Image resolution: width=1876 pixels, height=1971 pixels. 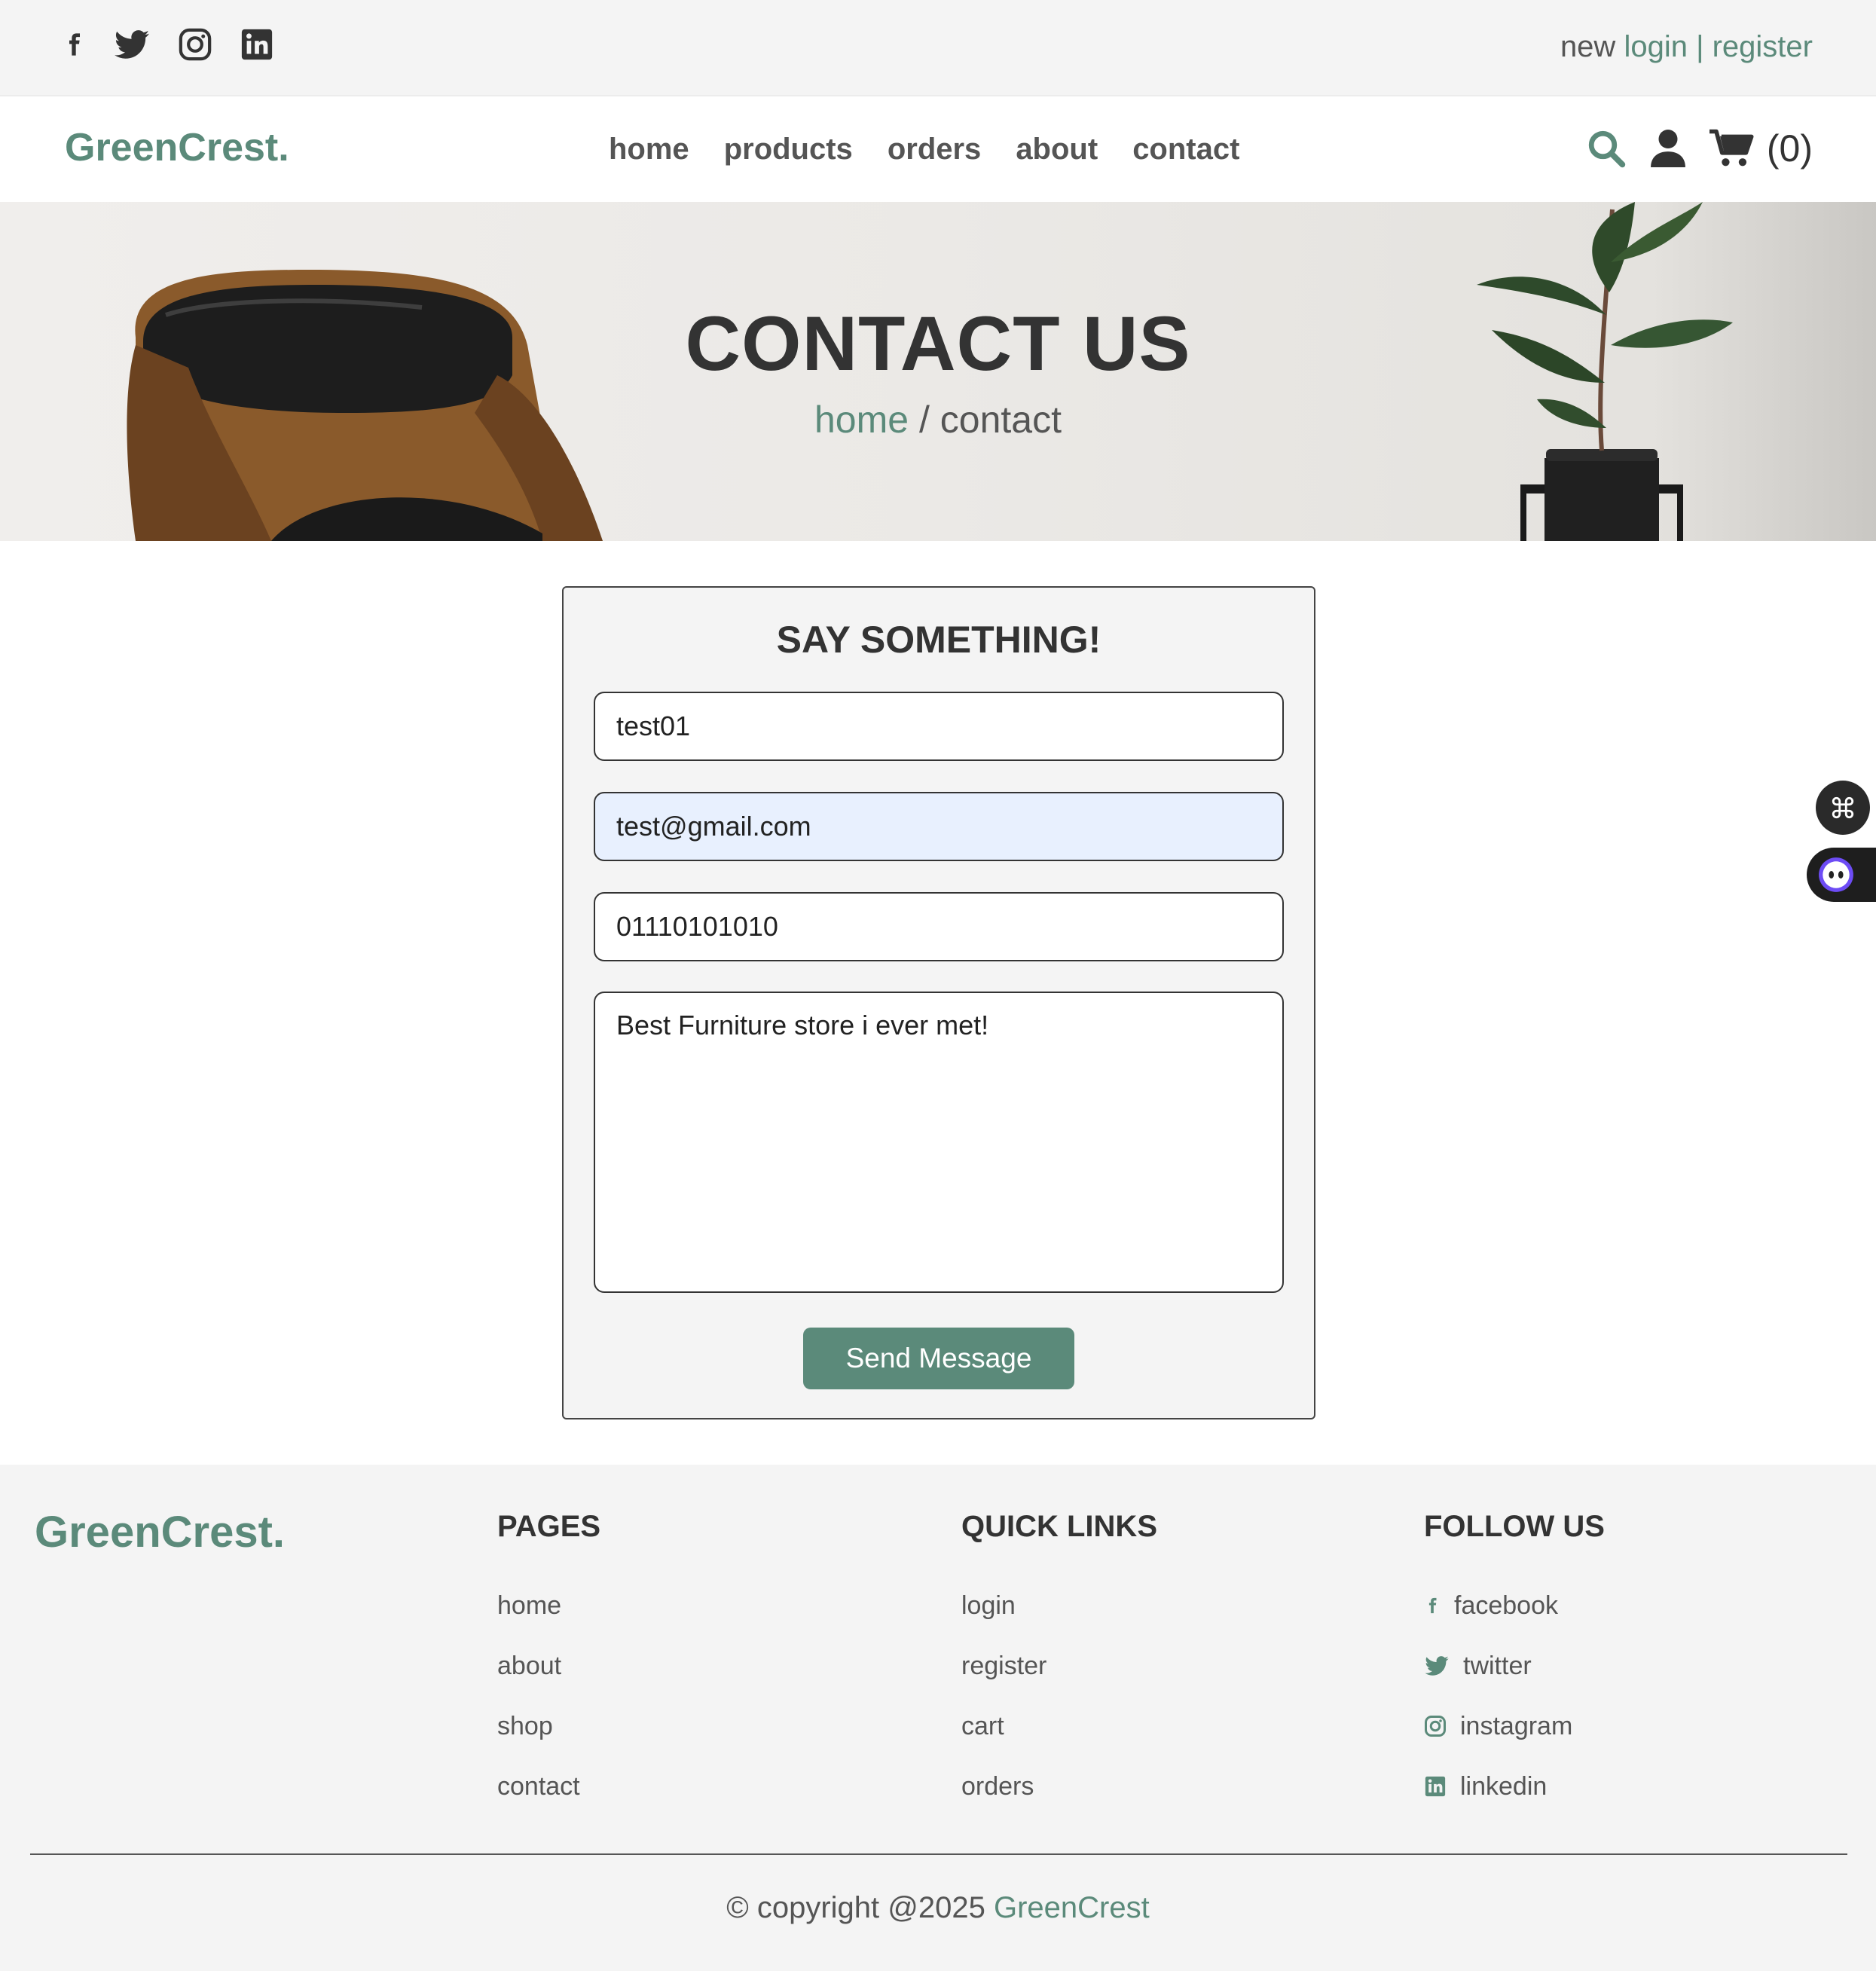 What do you see at coordinates (1588, 46) in the screenshot?
I see `auth-prefix: new` at bounding box center [1588, 46].